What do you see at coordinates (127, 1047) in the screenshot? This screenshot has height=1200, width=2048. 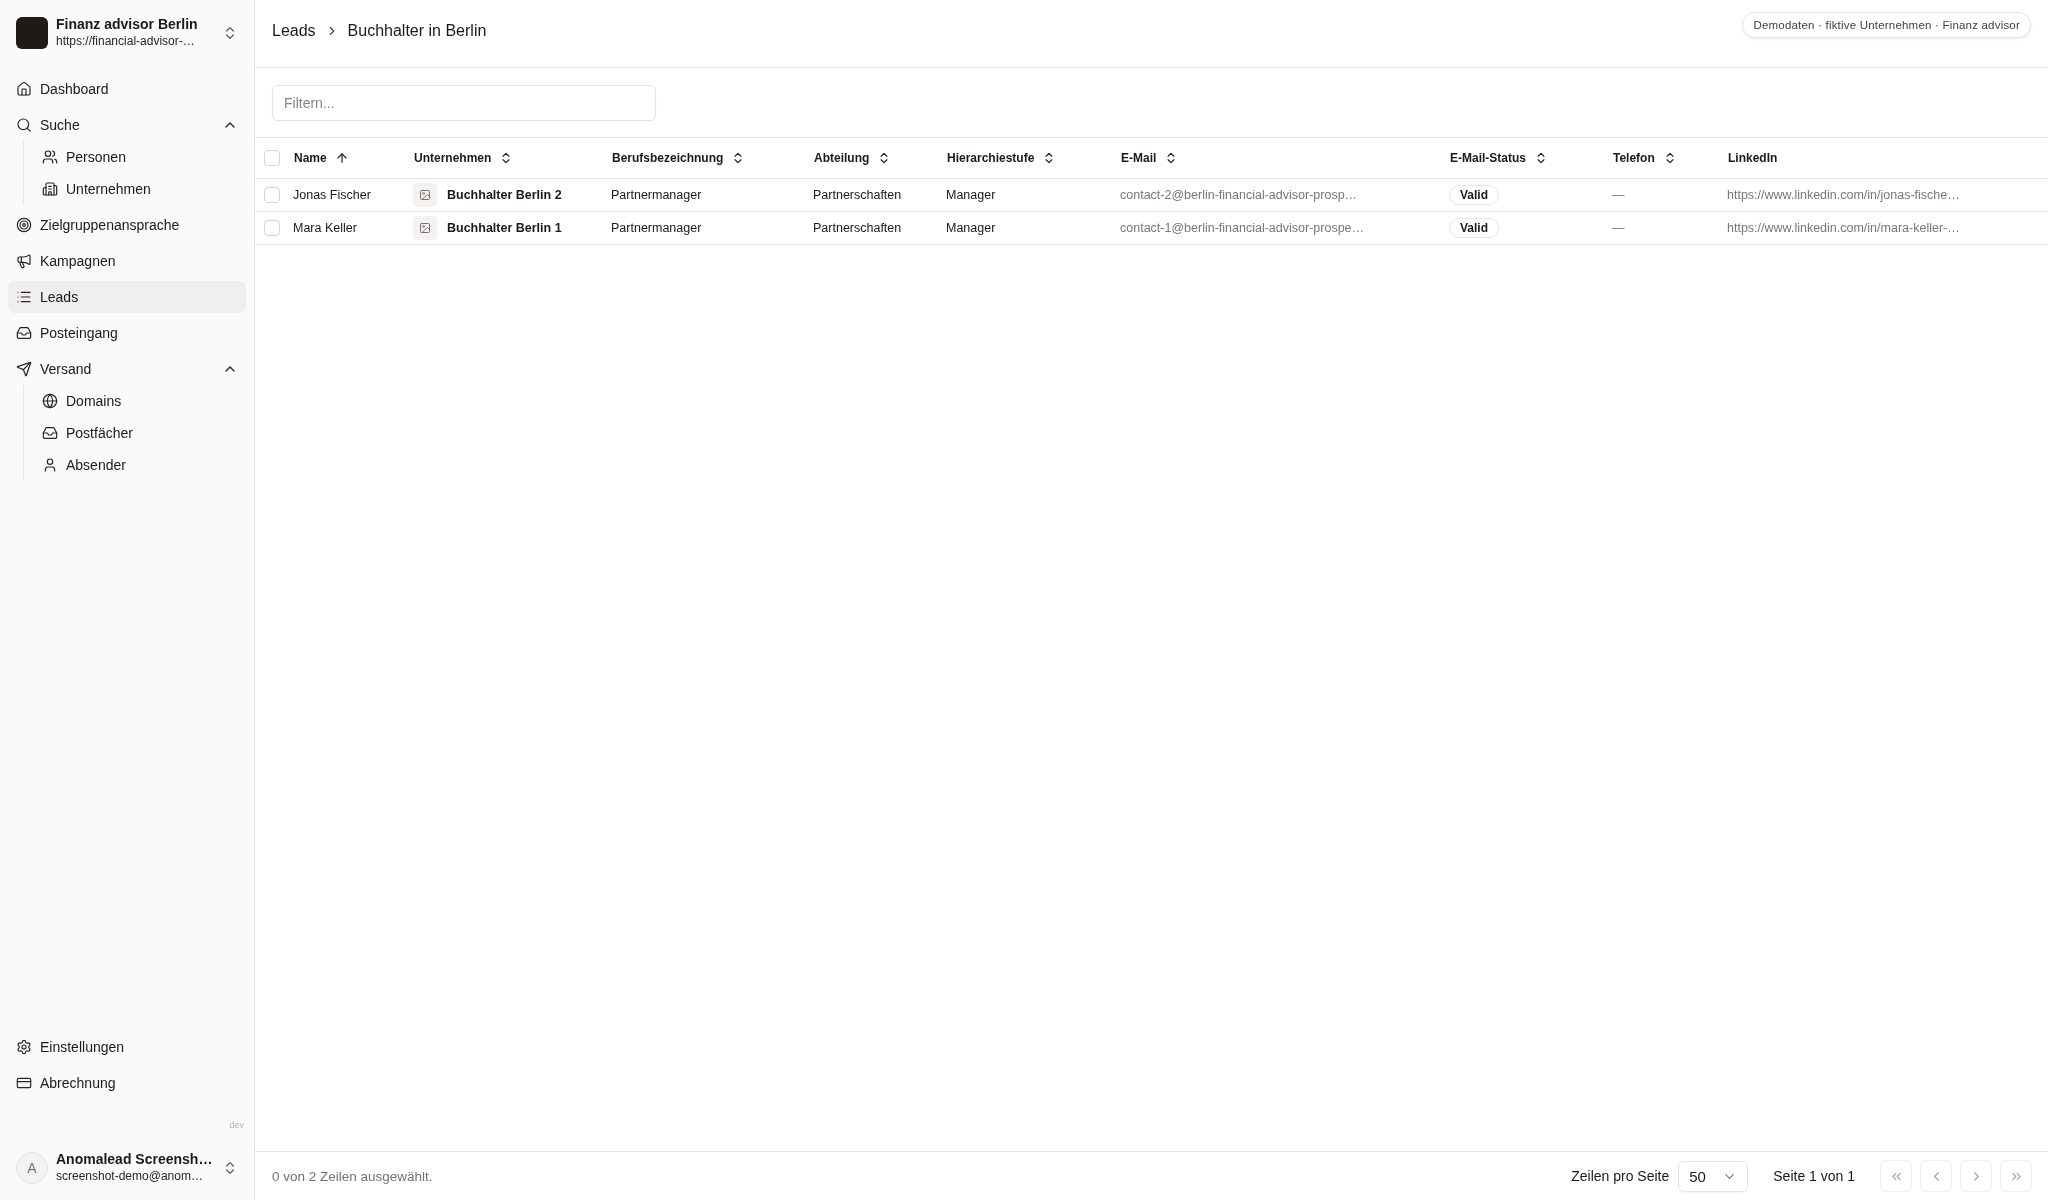 I see `nav-item: Einstellungen` at bounding box center [127, 1047].